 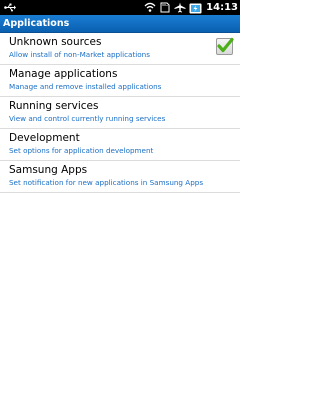 What do you see at coordinates (55, 42) in the screenshot?
I see `setting-label: Unknown sources` at bounding box center [55, 42].